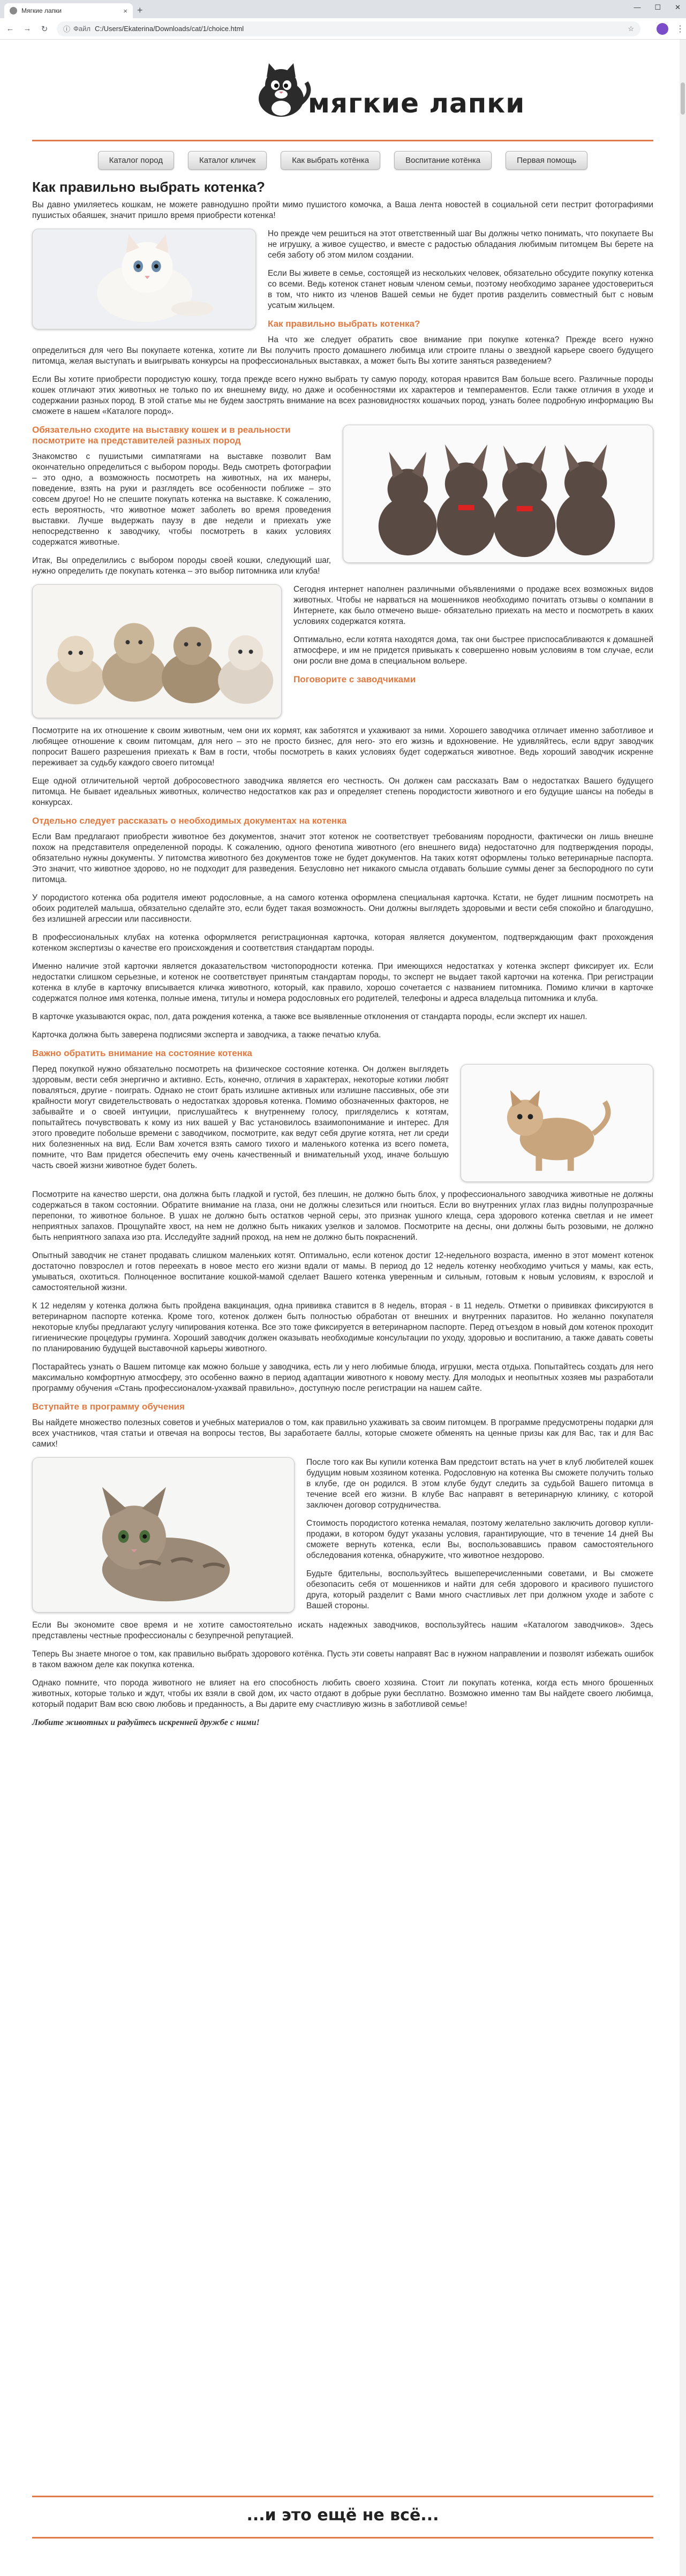 This screenshot has height=2576, width=686. What do you see at coordinates (227, 160) in the screenshot?
I see `nav-names: Каталог кличек` at bounding box center [227, 160].